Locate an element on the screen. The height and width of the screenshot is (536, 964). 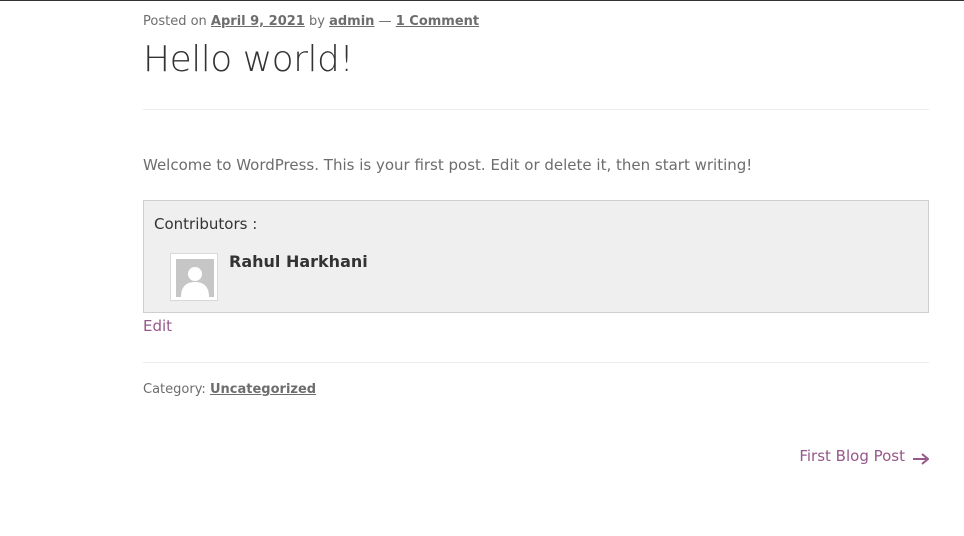
category-label: Category: is located at coordinates (174, 389).